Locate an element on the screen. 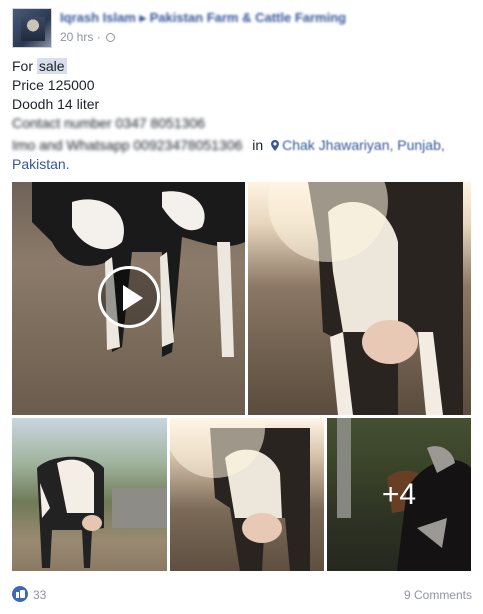  post-meta: 20 hrs · is located at coordinates (88, 37).